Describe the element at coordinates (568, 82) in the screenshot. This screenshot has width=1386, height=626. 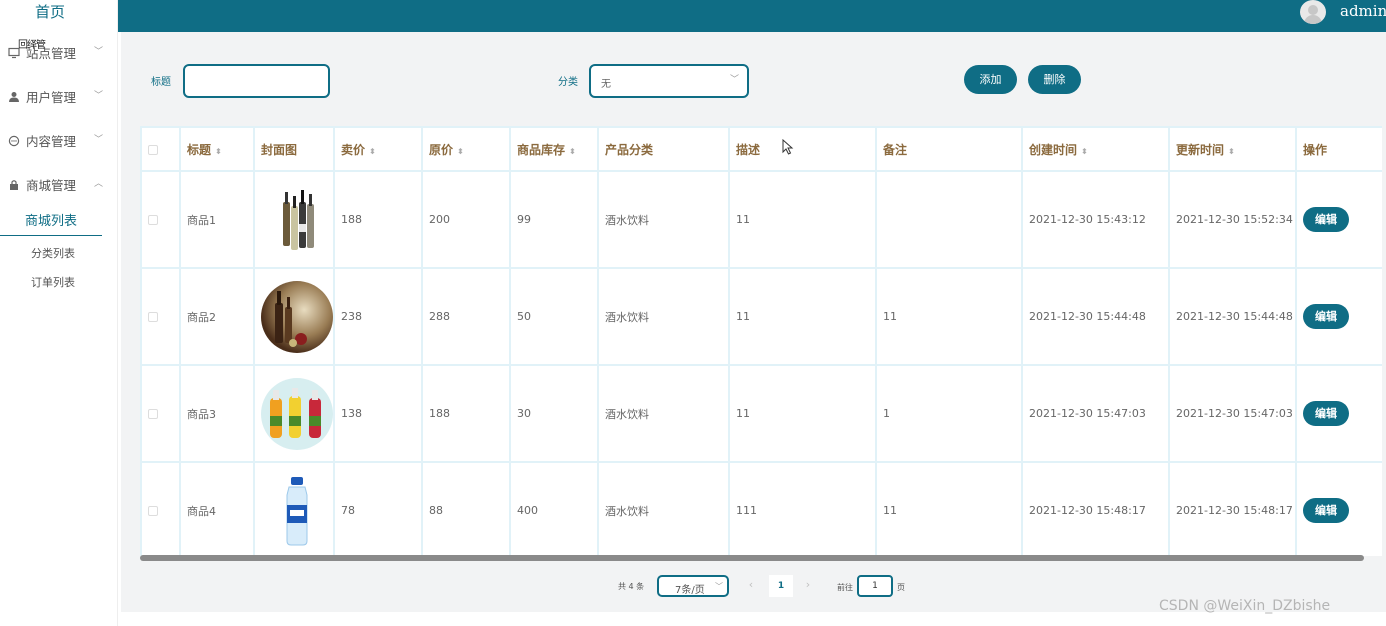
I see `category-filter-label: 分类` at that location.